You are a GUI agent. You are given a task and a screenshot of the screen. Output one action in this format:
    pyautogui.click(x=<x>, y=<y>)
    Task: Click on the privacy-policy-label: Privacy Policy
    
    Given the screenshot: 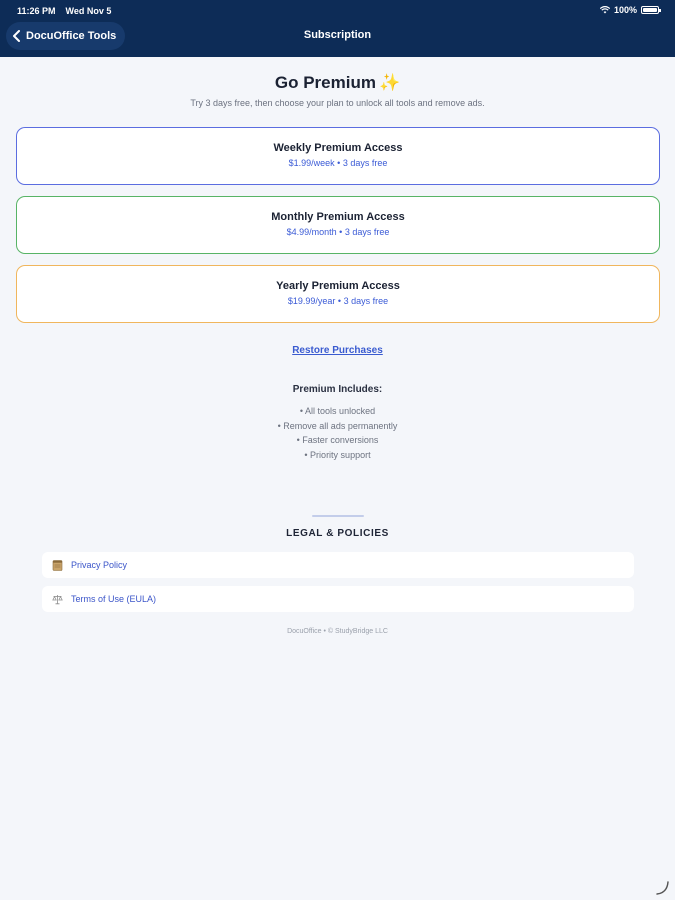 What is the action you would take?
    pyautogui.click(x=99, y=565)
    